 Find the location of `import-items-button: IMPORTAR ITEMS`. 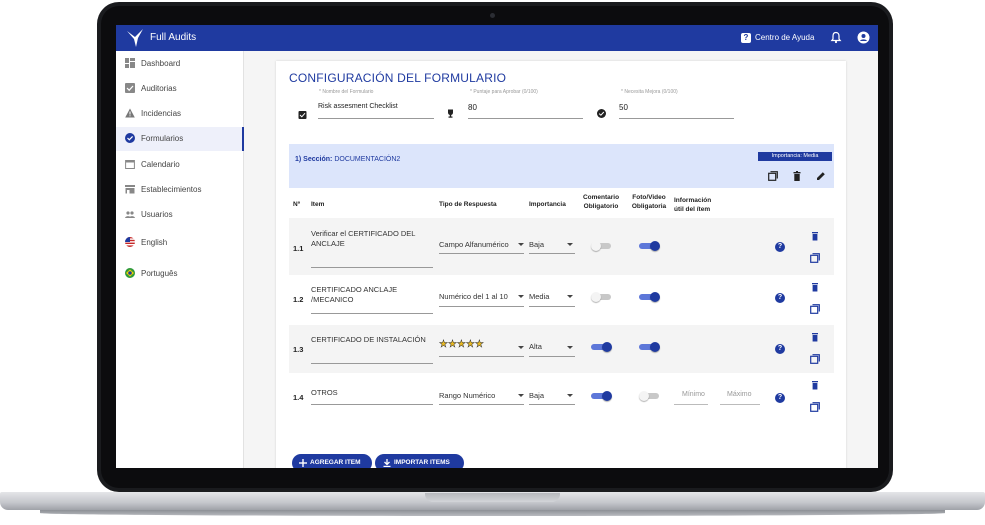

import-items-button: IMPORTAR ITEMS is located at coordinates (419, 461).